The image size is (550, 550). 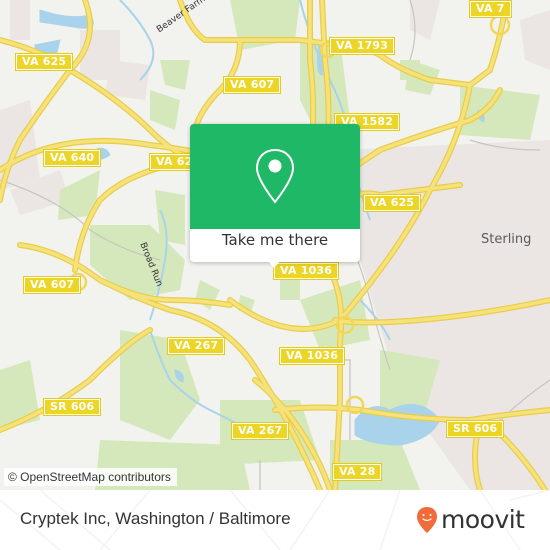 What do you see at coordinates (506, 239) in the screenshot?
I see `place-label-sterling: Sterling` at bounding box center [506, 239].